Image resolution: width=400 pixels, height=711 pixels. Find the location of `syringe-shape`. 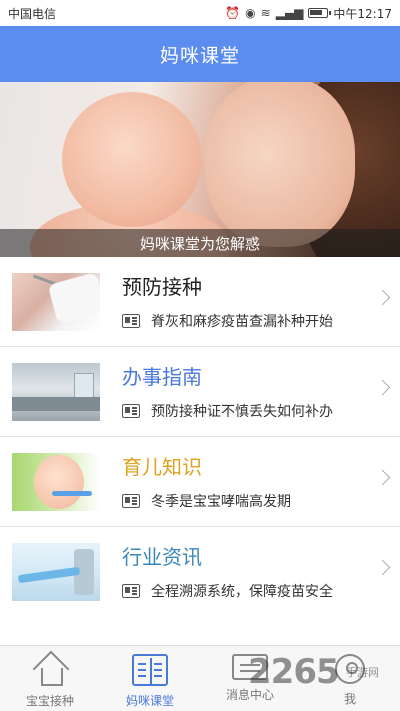

syringe-shape is located at coordinates (49, 575).